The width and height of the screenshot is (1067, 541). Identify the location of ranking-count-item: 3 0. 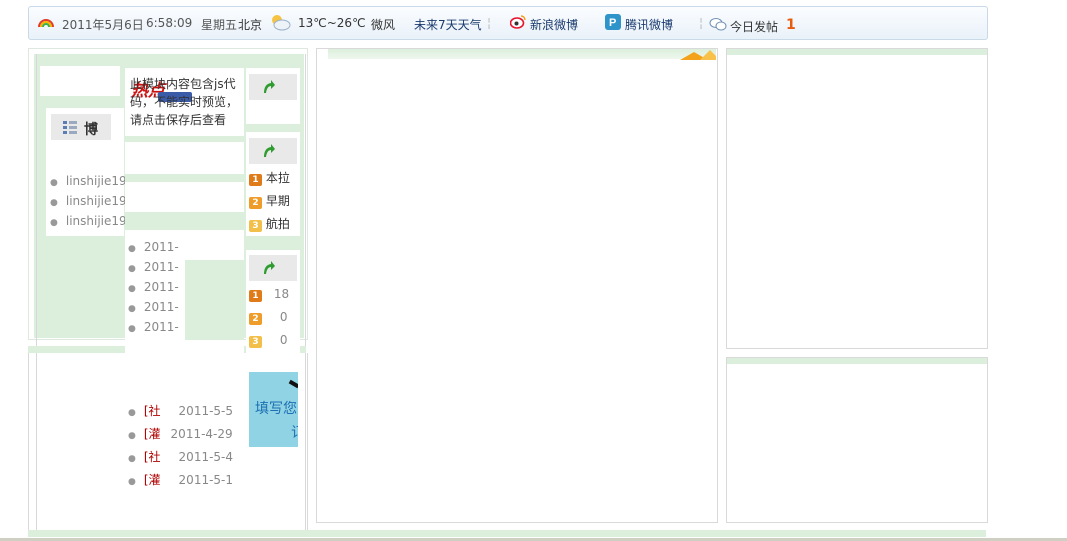
(268, 340).